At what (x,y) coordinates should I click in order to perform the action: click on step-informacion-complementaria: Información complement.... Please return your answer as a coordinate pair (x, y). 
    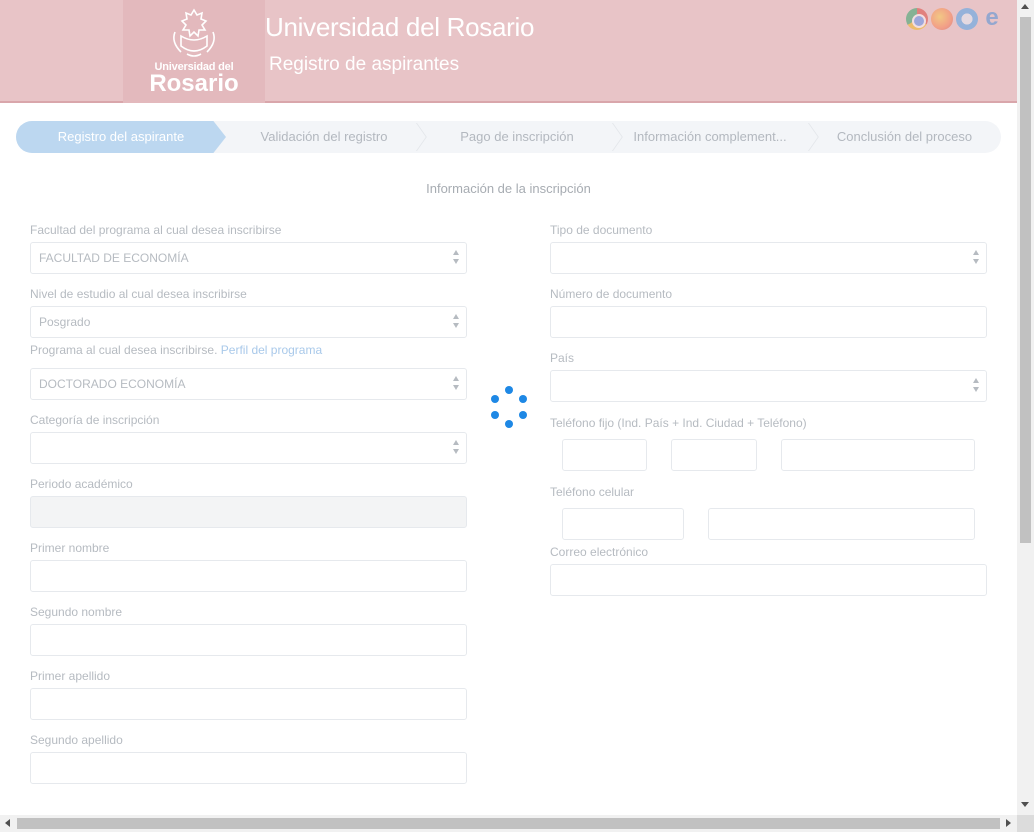
    Looking at the image, I should click on (710, 137).